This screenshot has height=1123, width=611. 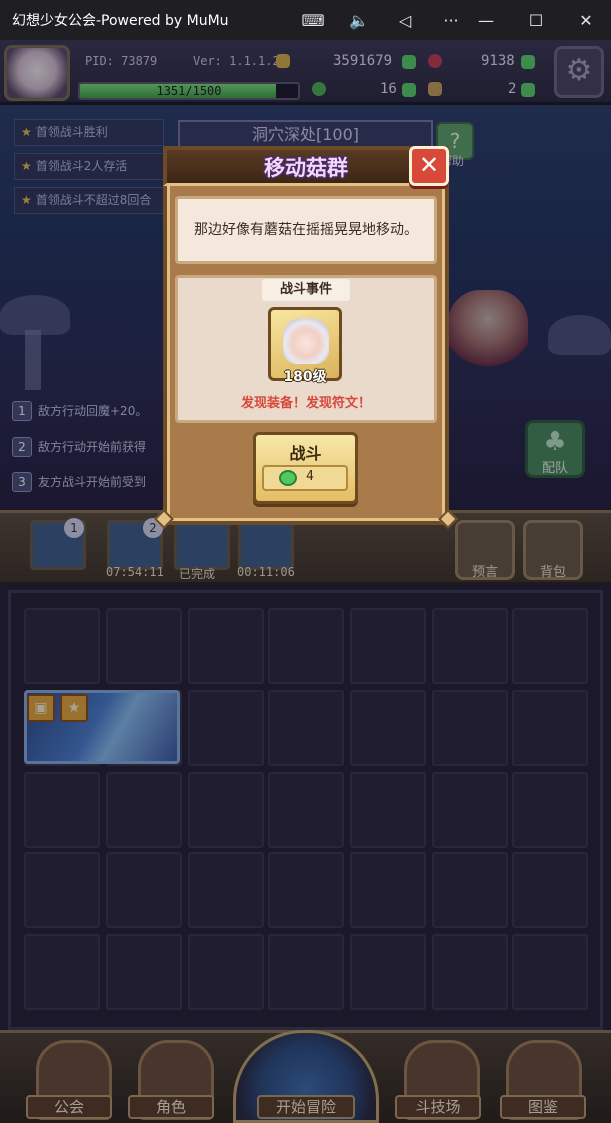 What do you see at coordinates (405, 20) in the screenshot?
I see `back-icon: ◁` at bounding box center [405, 20].